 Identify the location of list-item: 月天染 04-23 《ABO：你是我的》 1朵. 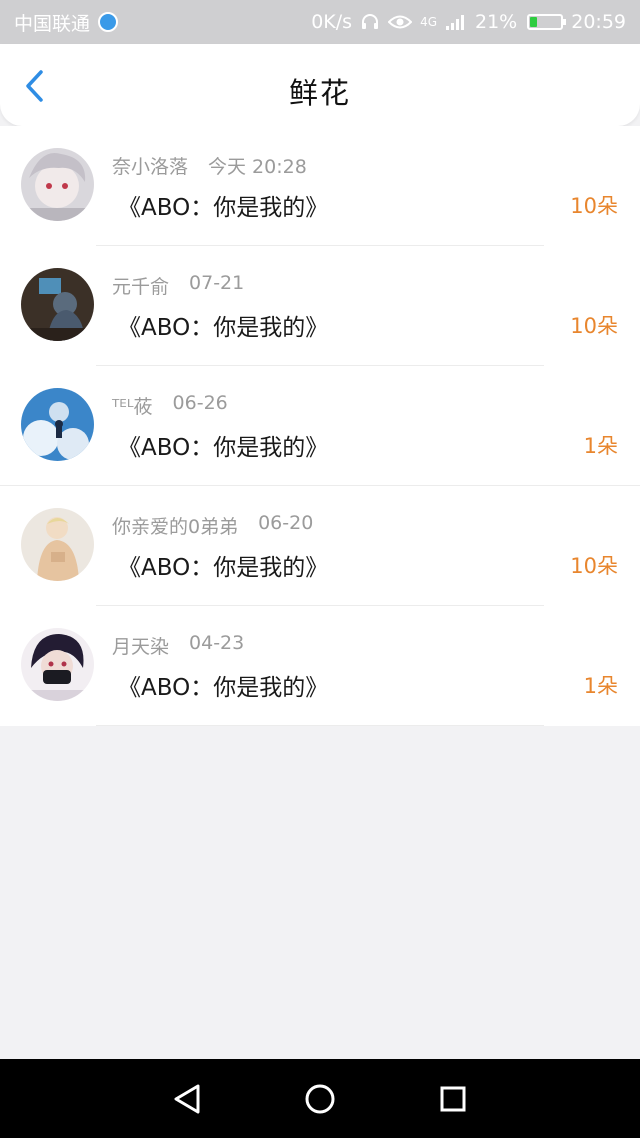
(320, 666).